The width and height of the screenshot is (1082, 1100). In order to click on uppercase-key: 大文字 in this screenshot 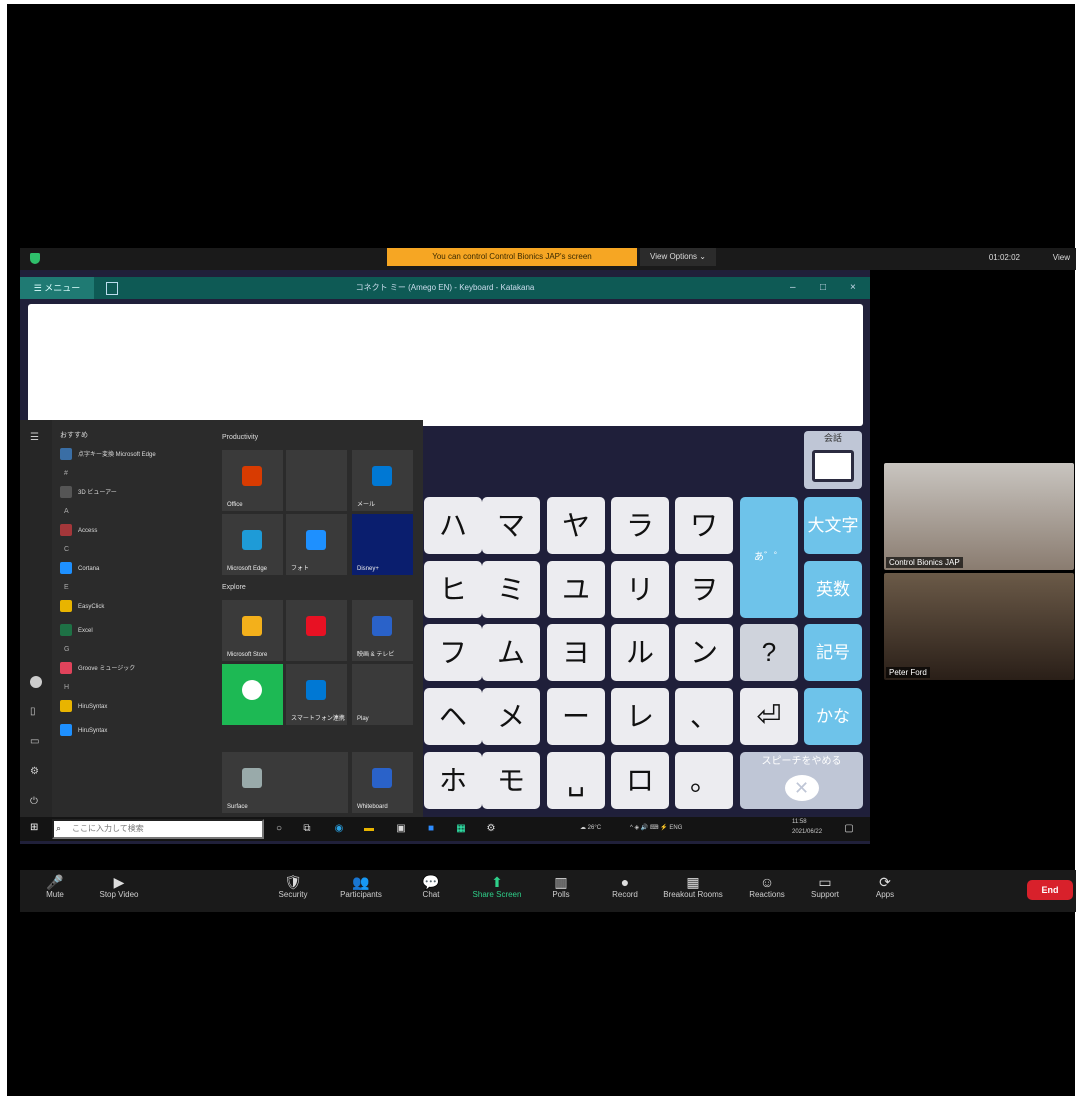, I will do `click(833, 525)`.